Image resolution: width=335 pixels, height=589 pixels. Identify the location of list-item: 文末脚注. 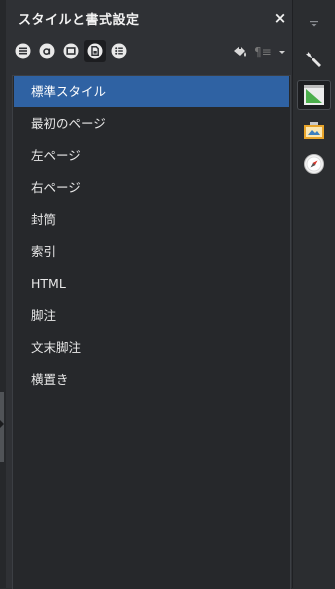
(151, 347).